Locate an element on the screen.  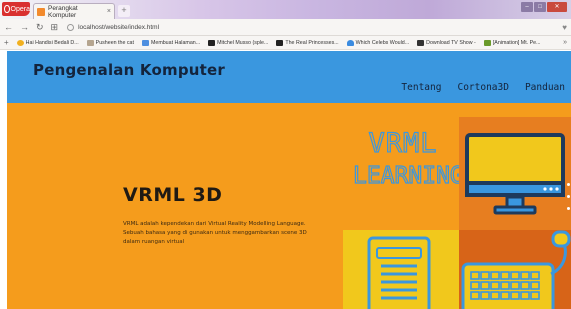
reload-icon: ↻ is located at coordinates (40, 27).